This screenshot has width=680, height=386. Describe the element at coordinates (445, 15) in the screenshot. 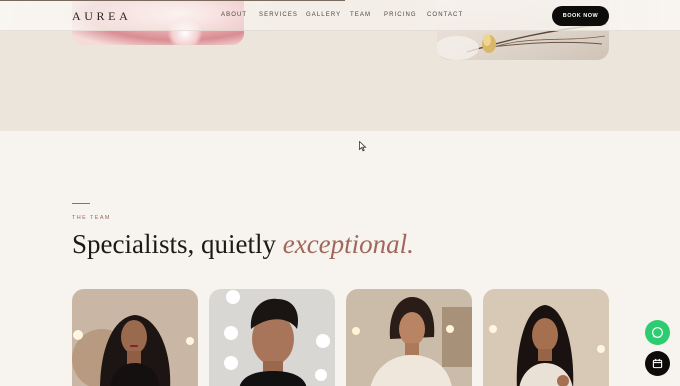

I see `nav-link-contact: CONTACT` at that location.